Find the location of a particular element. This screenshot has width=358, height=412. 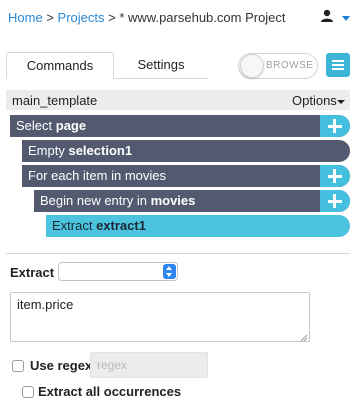

extract-expression-textarea: item.price is located at coordinates (160, 317).